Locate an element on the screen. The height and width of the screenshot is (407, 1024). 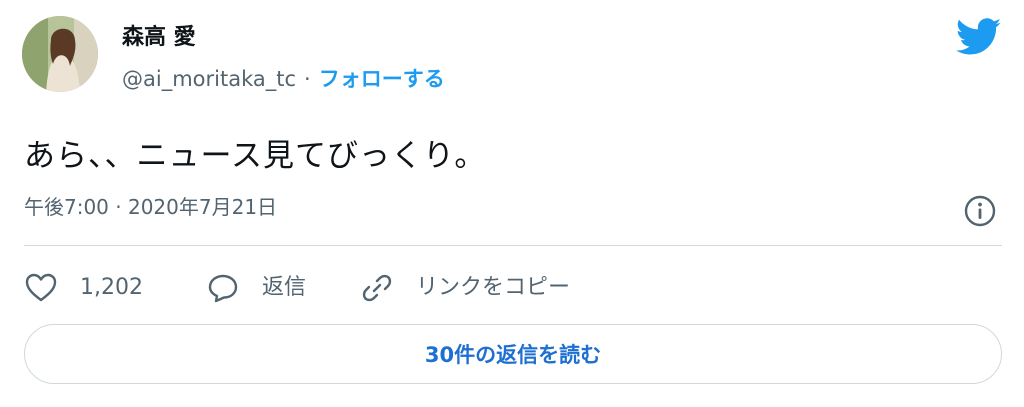
reply-button: 返信 is located at coordinates (283, 288).